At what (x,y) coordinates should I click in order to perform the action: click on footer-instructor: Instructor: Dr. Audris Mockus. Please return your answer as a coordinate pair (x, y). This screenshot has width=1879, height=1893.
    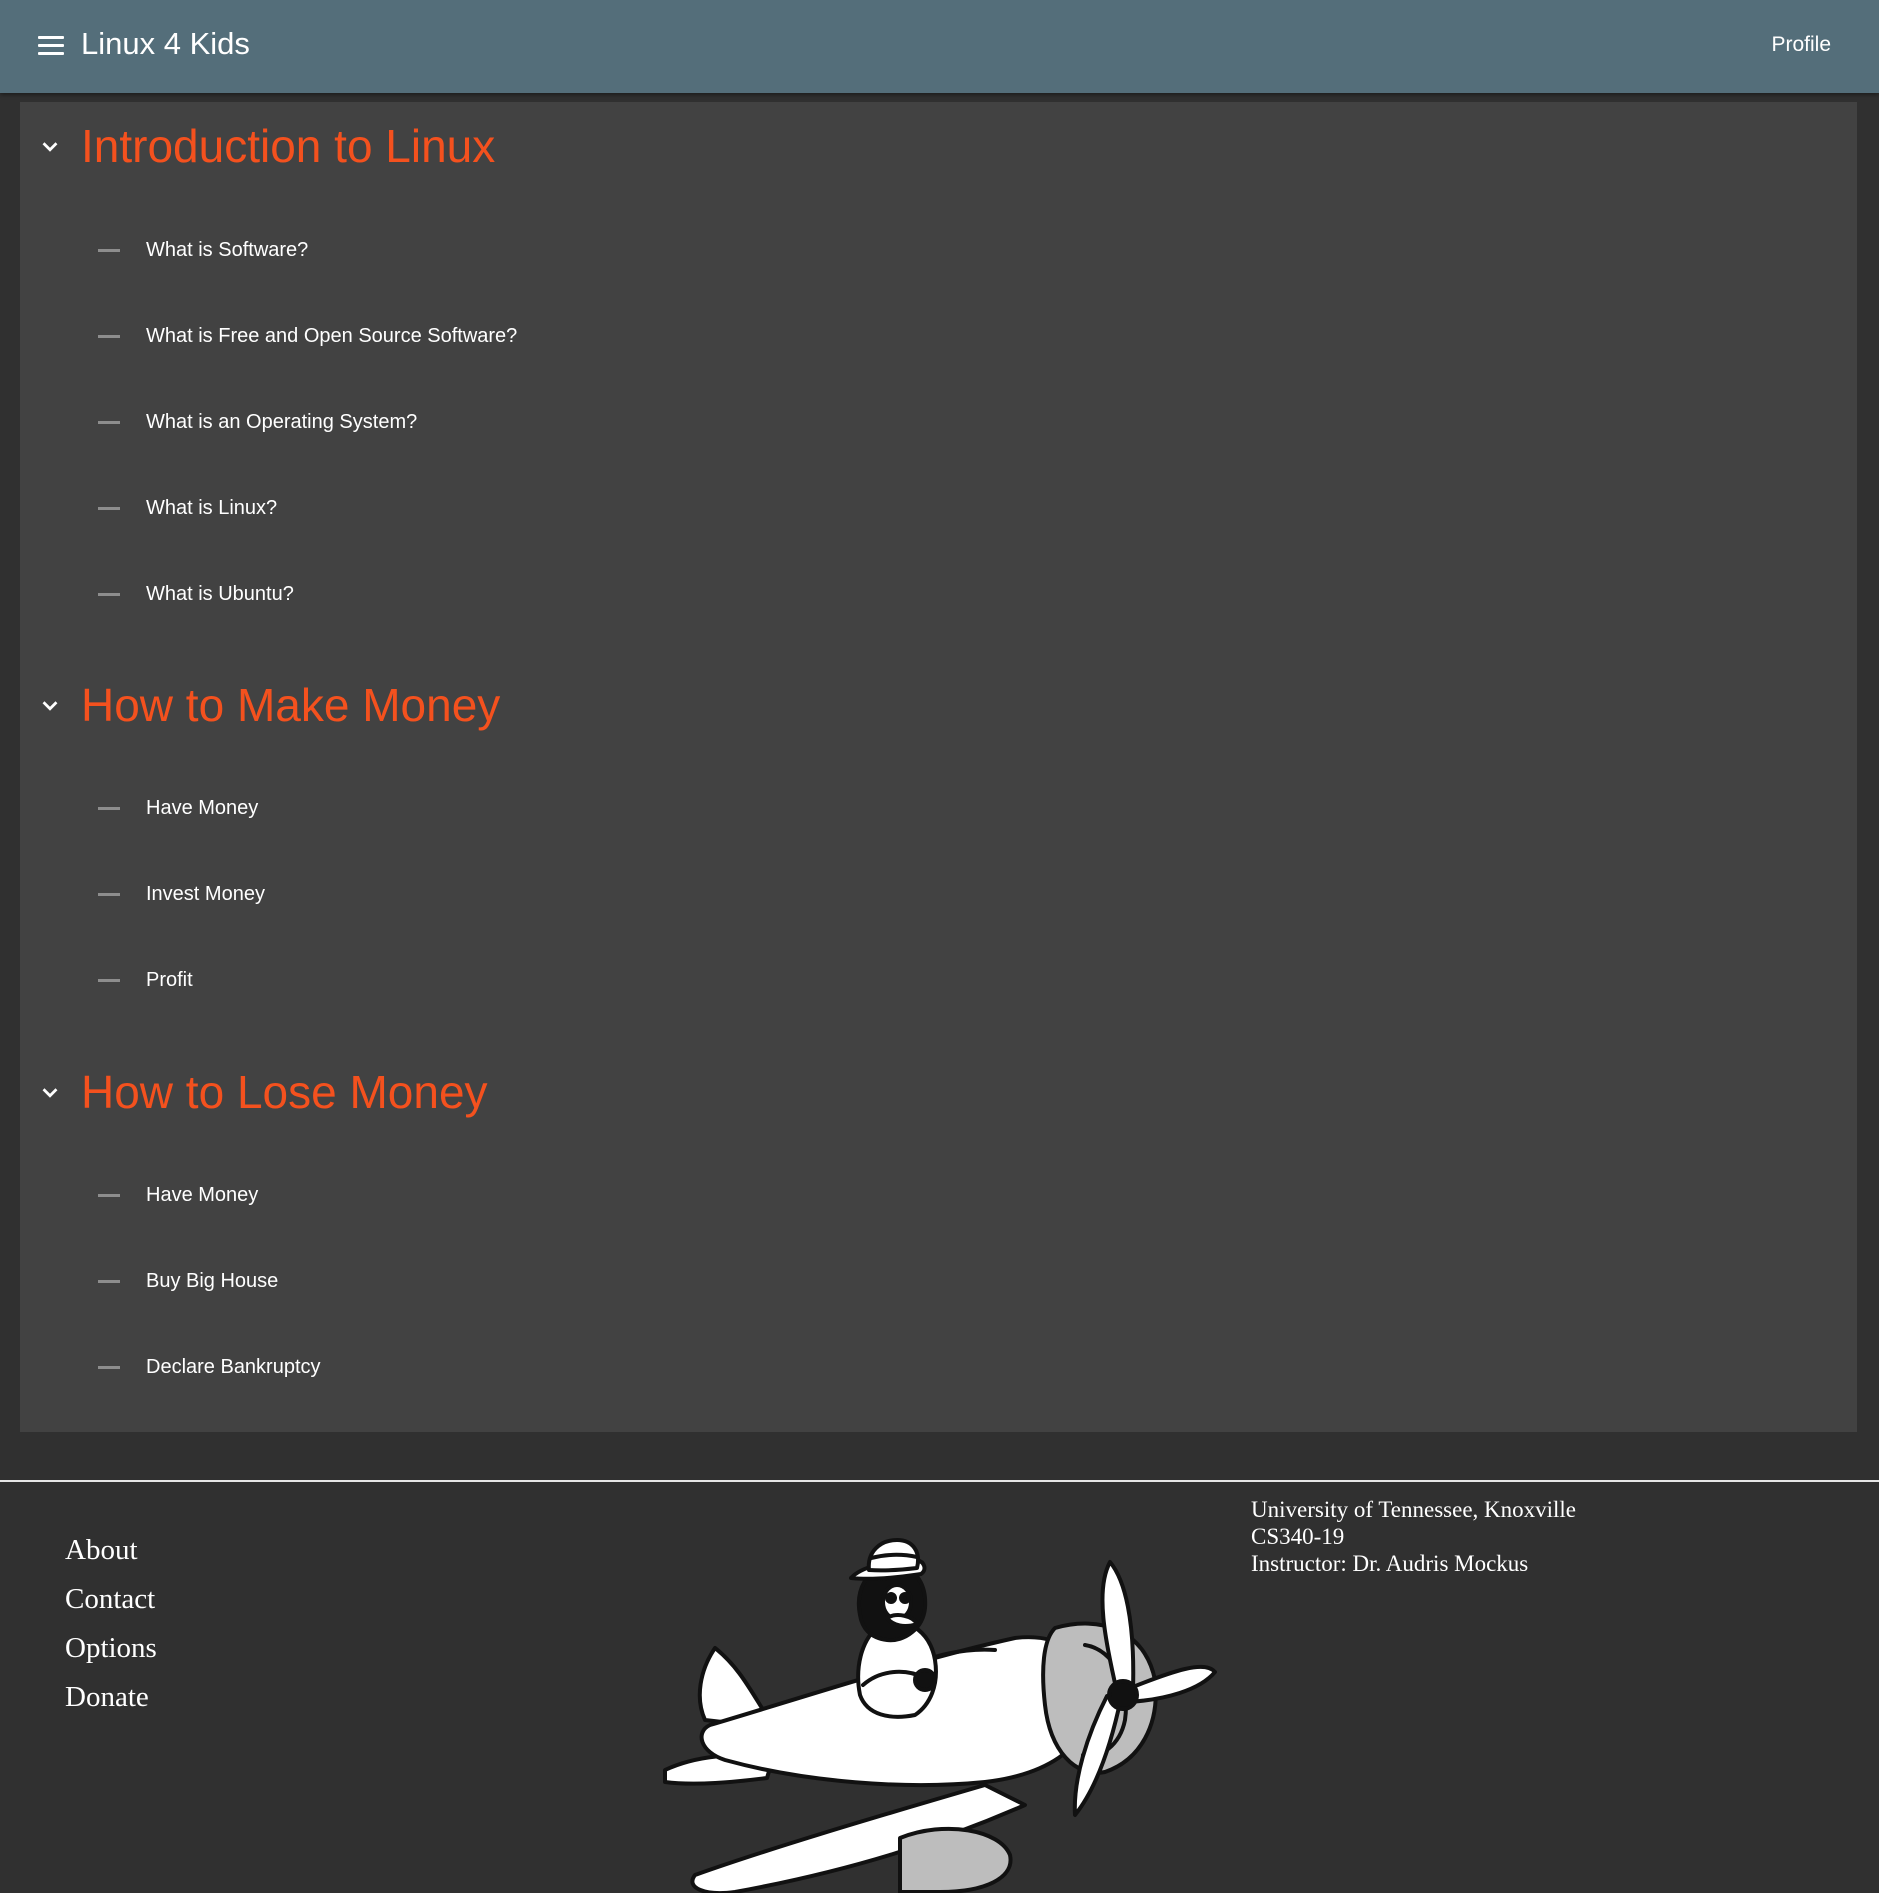
    Looking at the image, I should click on (1390, 1563).